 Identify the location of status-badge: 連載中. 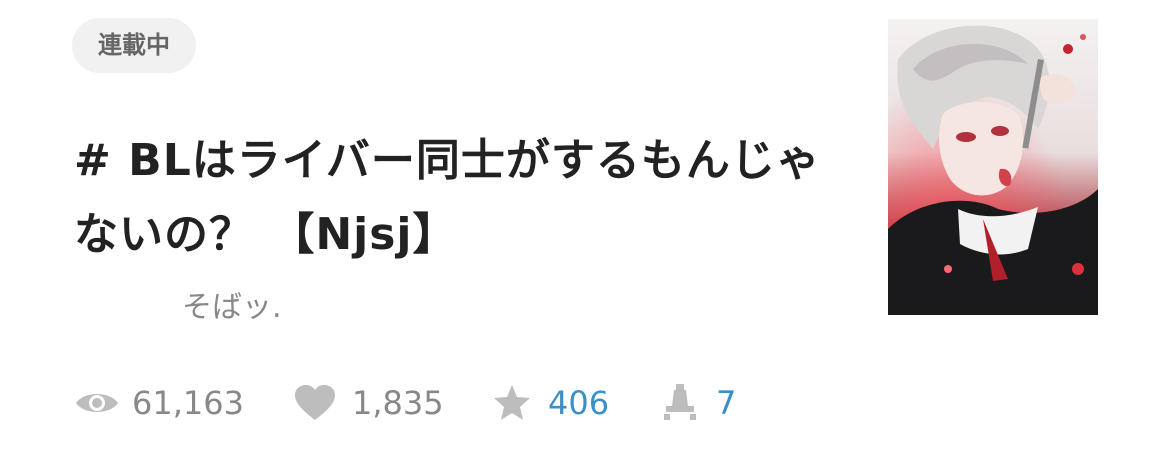
(134, 45).